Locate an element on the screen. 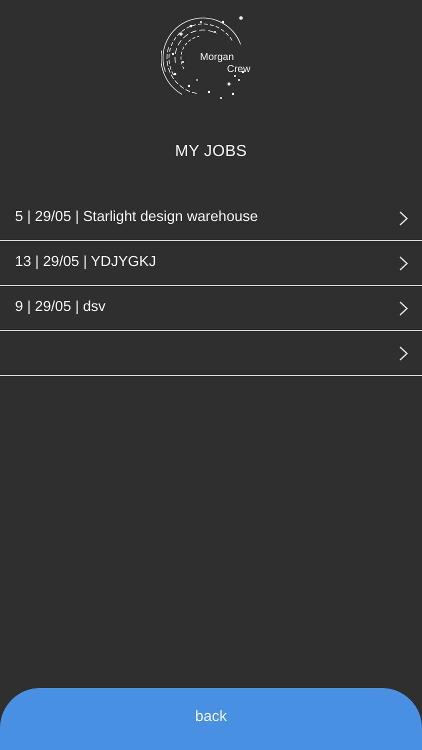 The image size is (422, 750). logo-text: Crew is located at coordinates (238, 69).